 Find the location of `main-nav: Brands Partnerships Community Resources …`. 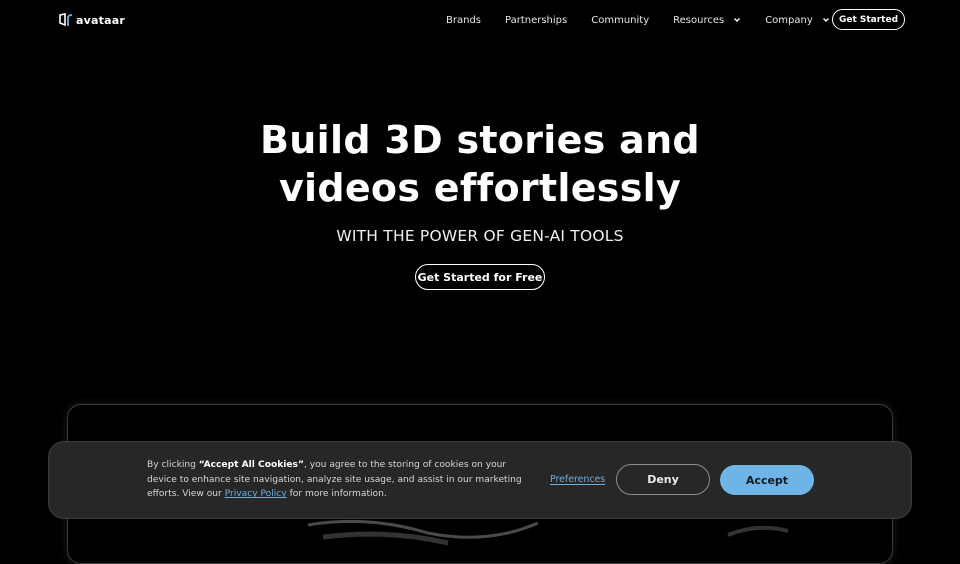

main-nav: Brands Partnerships Community Resources … is located at coordinates (650, 20).